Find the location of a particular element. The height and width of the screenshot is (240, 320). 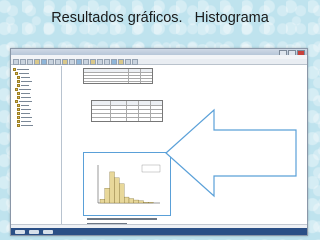

toolbar is located at coordinates (159, 61).